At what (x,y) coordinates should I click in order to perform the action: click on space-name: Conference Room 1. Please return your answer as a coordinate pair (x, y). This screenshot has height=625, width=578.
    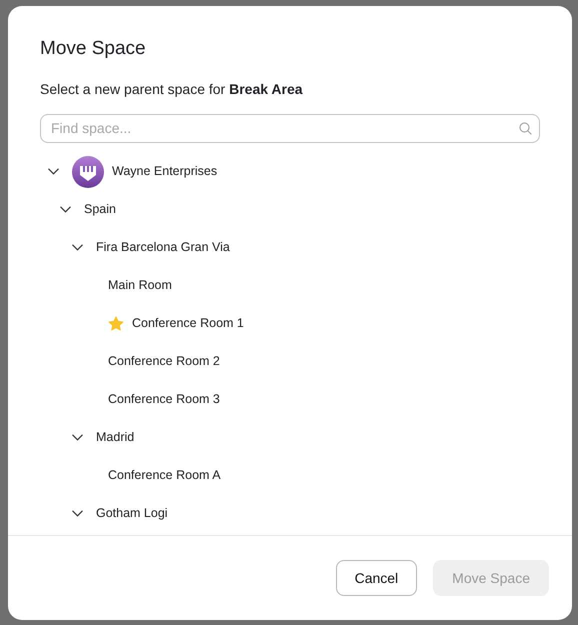
    Looking at the image, I should click on (188, 324).